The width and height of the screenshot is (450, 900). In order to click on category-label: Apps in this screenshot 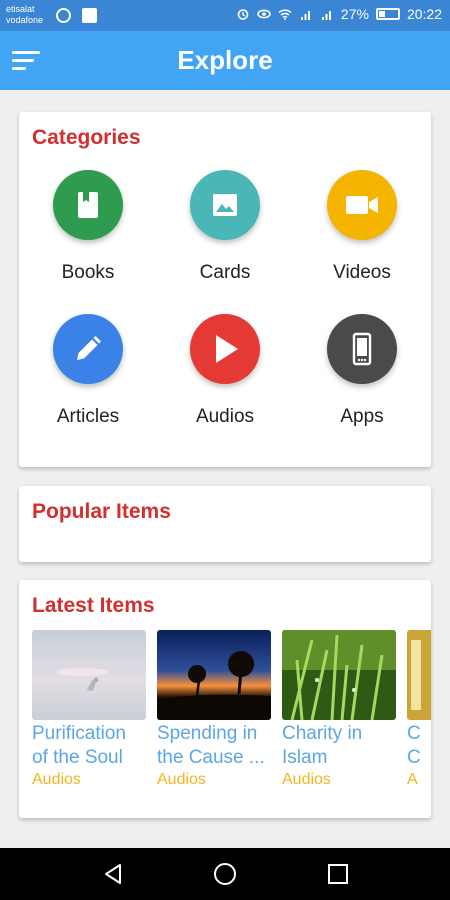, I will do `click(362, 416)`.